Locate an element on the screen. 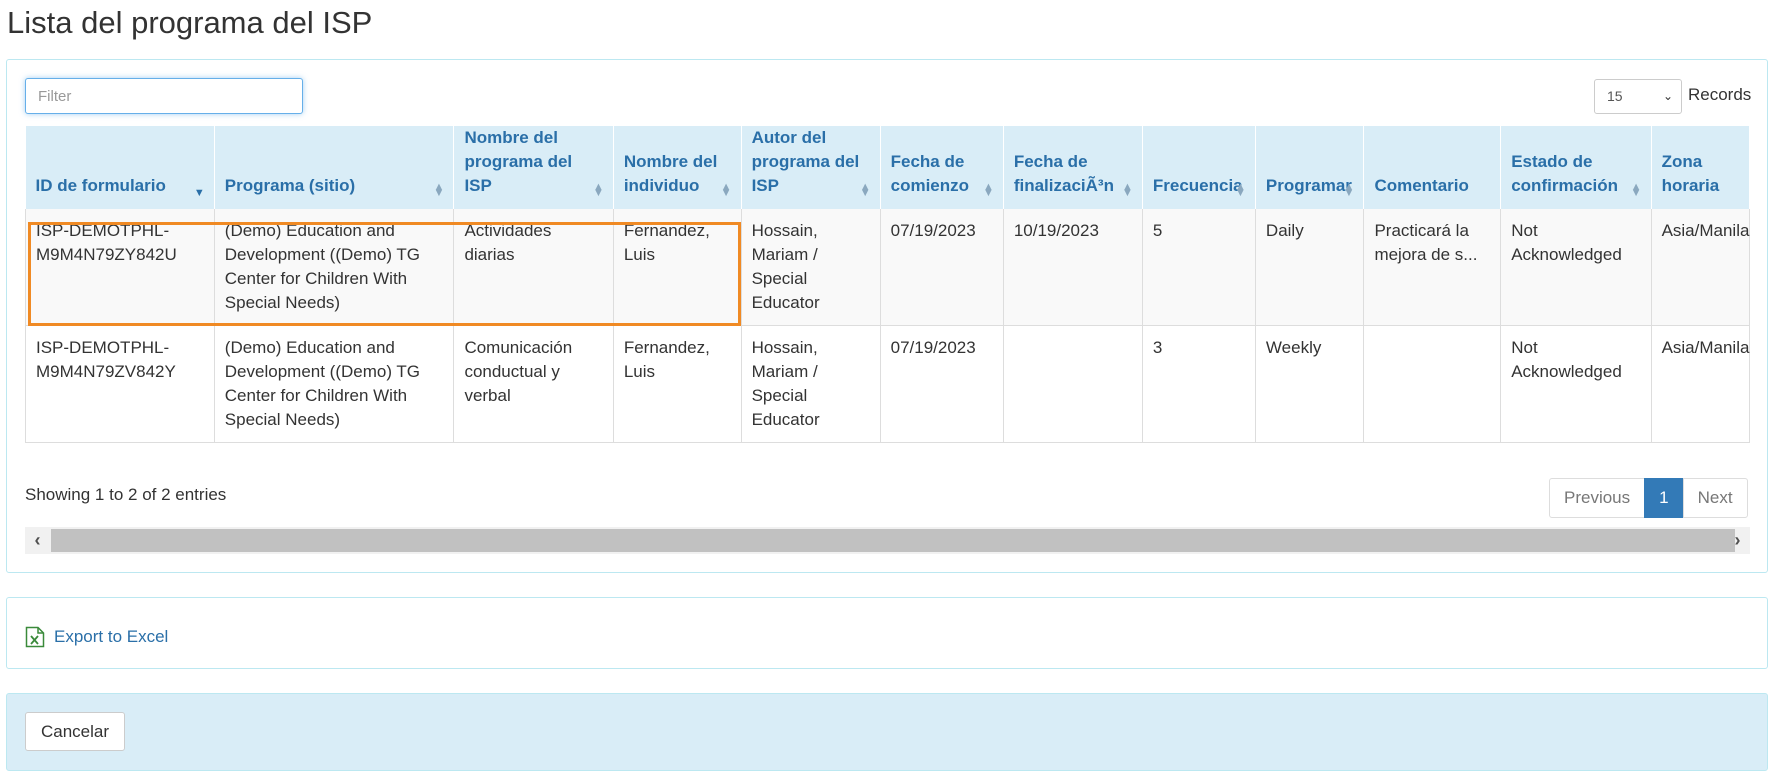 The image size is (1773, 774). pagination: Previous 1 Next is located at coordinates (1648, 498).